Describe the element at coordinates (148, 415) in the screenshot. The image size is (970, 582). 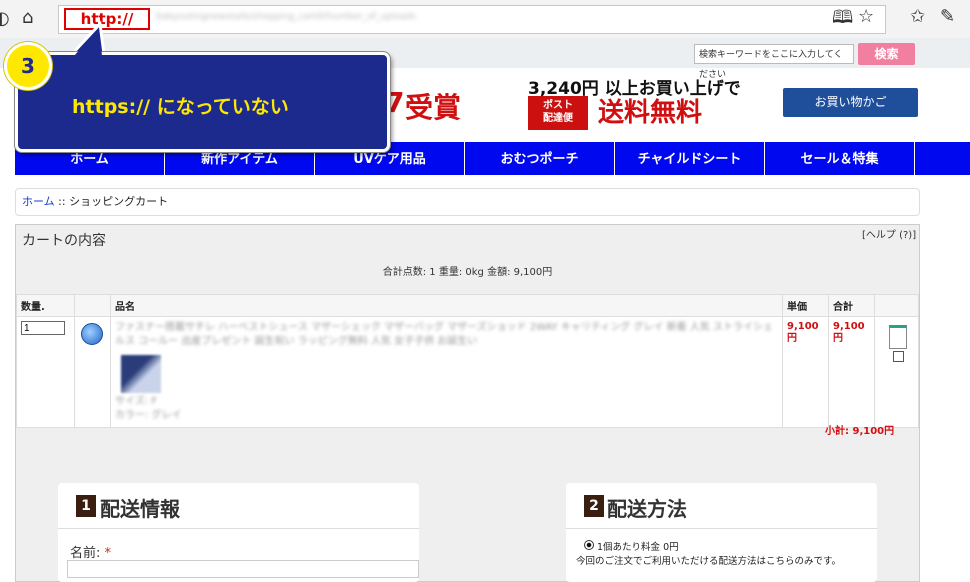
I see `product-option-color: カラー: グレイ` at that location.